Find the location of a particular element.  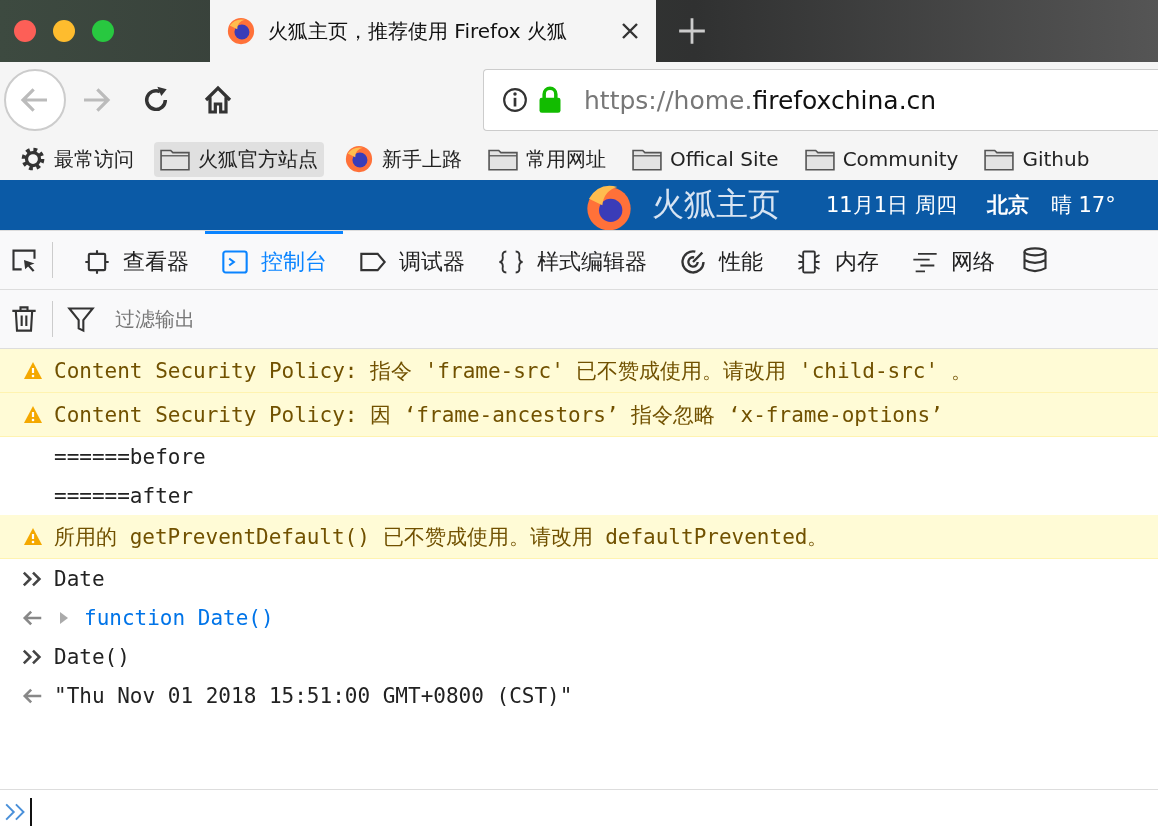

console-message: Content Security Policy: 因 ‘frame-ancestors’ 指令忽略 ‘x-frame-options’ is located at coordinates (498, 415).